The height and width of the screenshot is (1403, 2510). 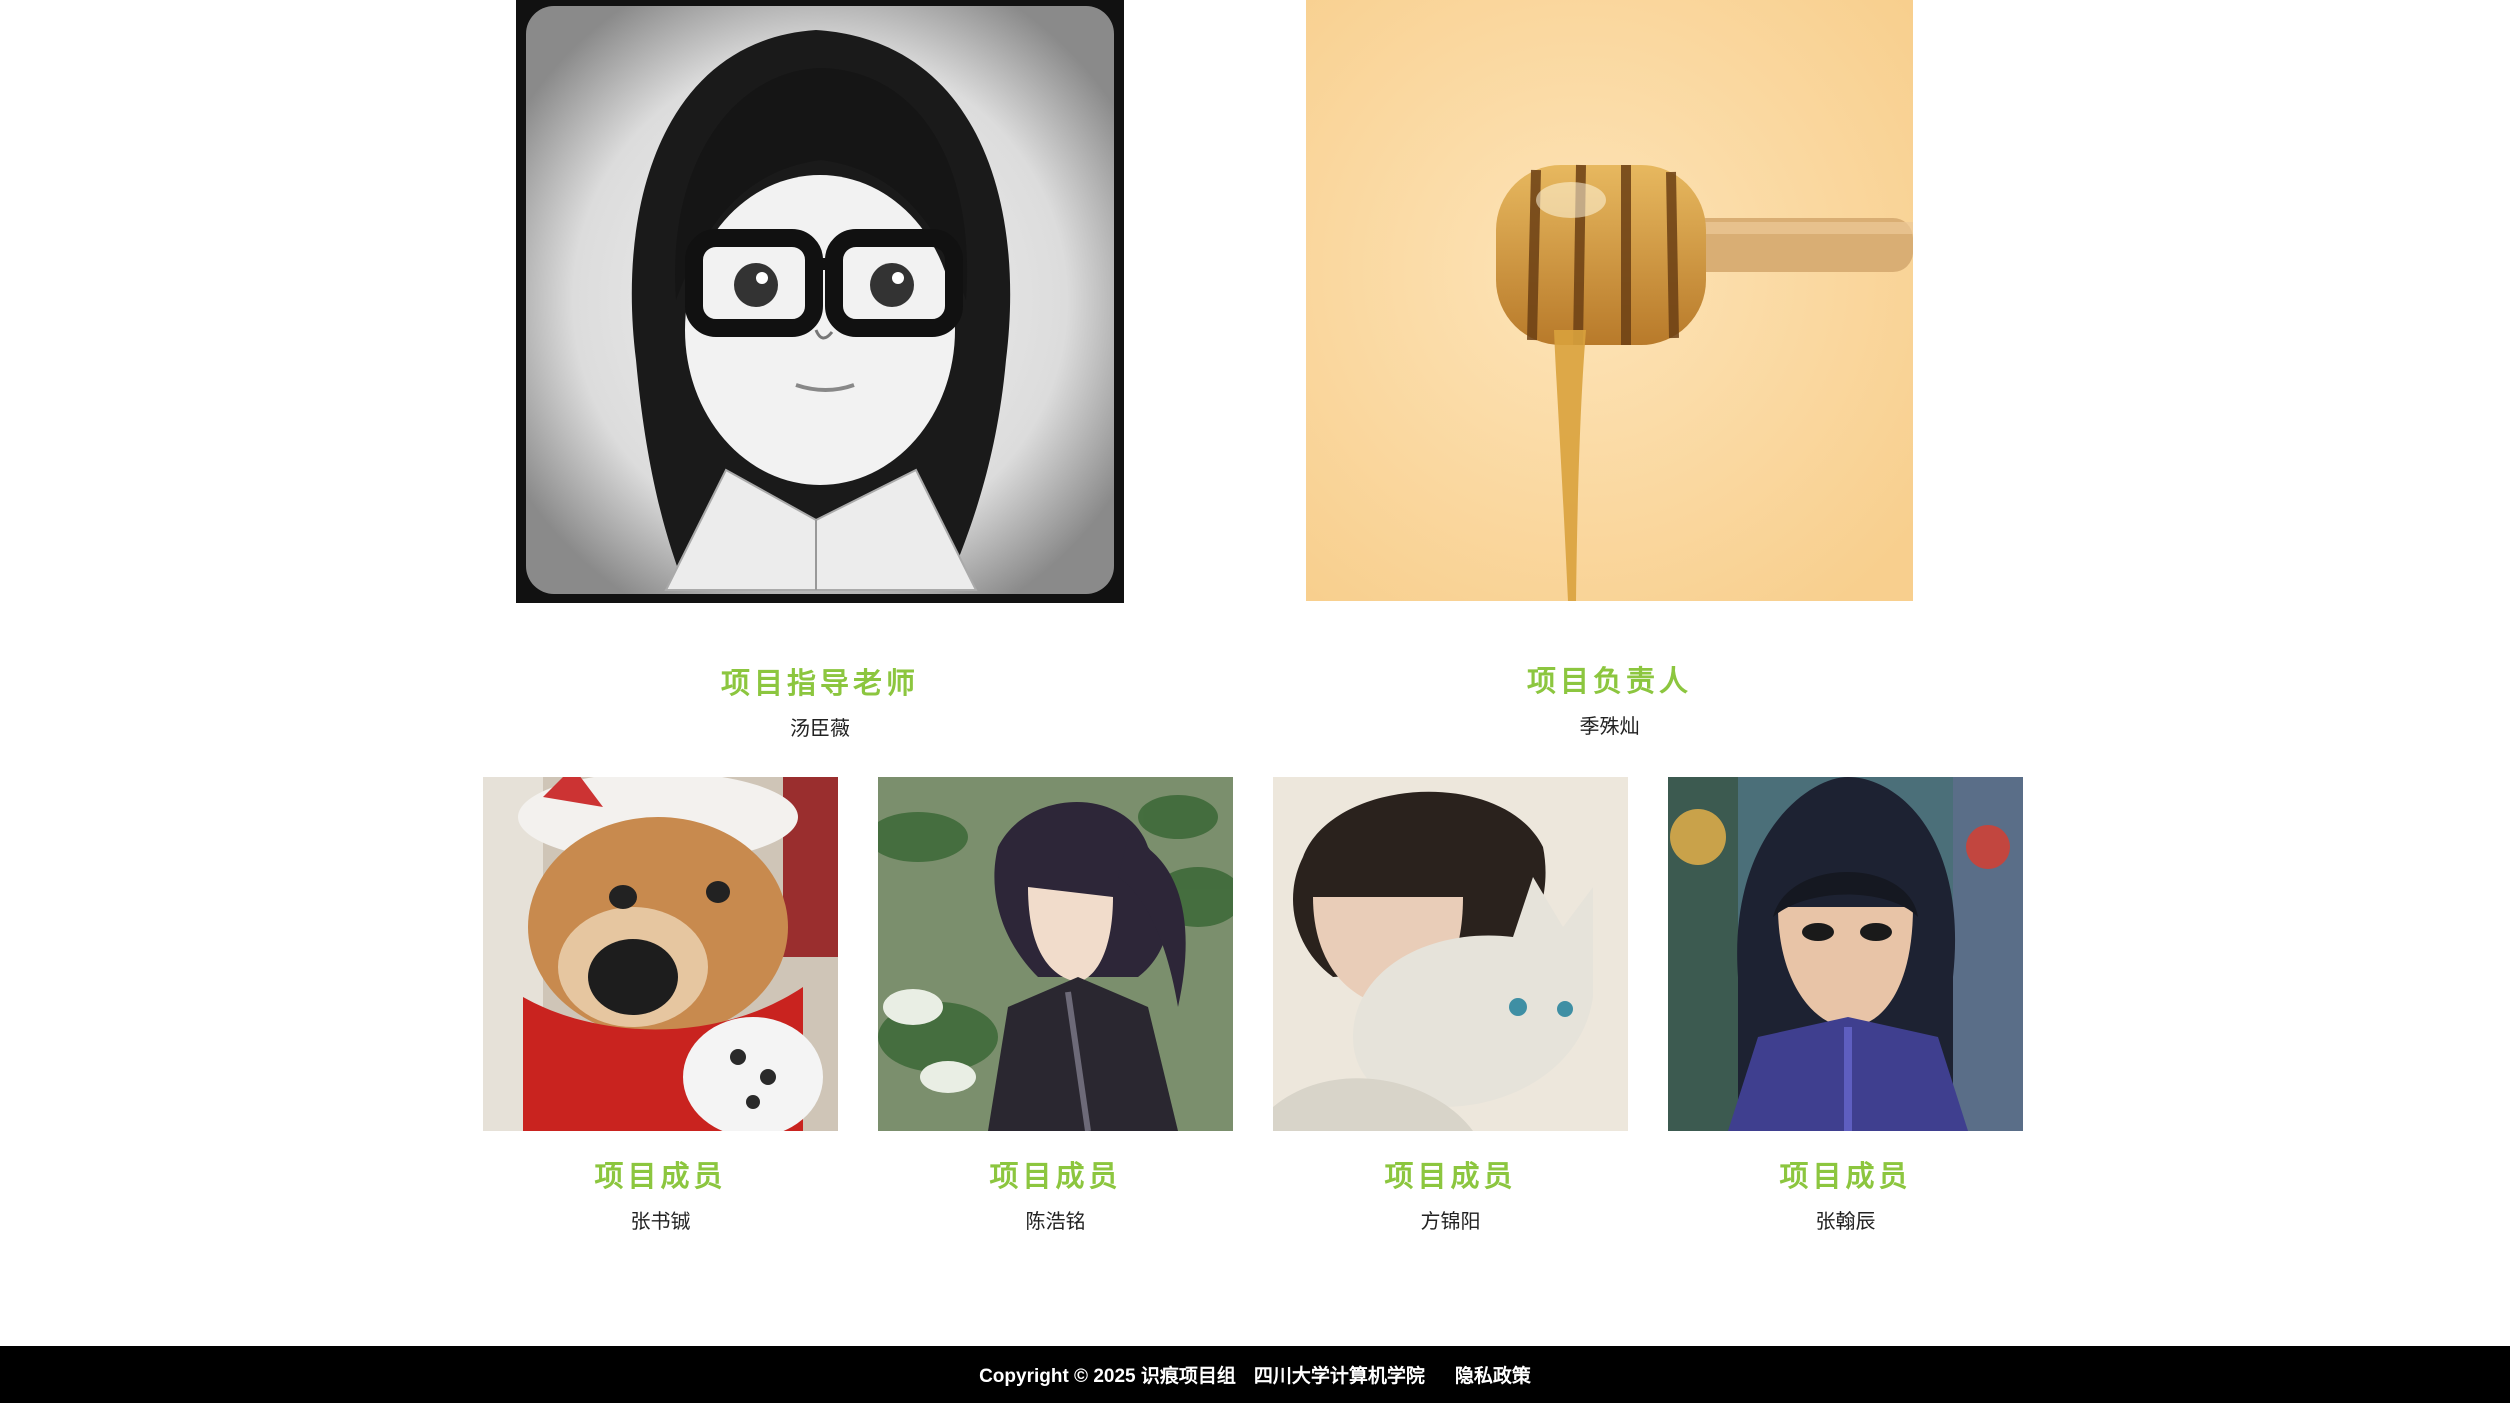 I want to click on site-footer: Copyright © 2025 识痕项目组 四川大学计算机学院 隐私政策, so click(x=1255, y=1374).